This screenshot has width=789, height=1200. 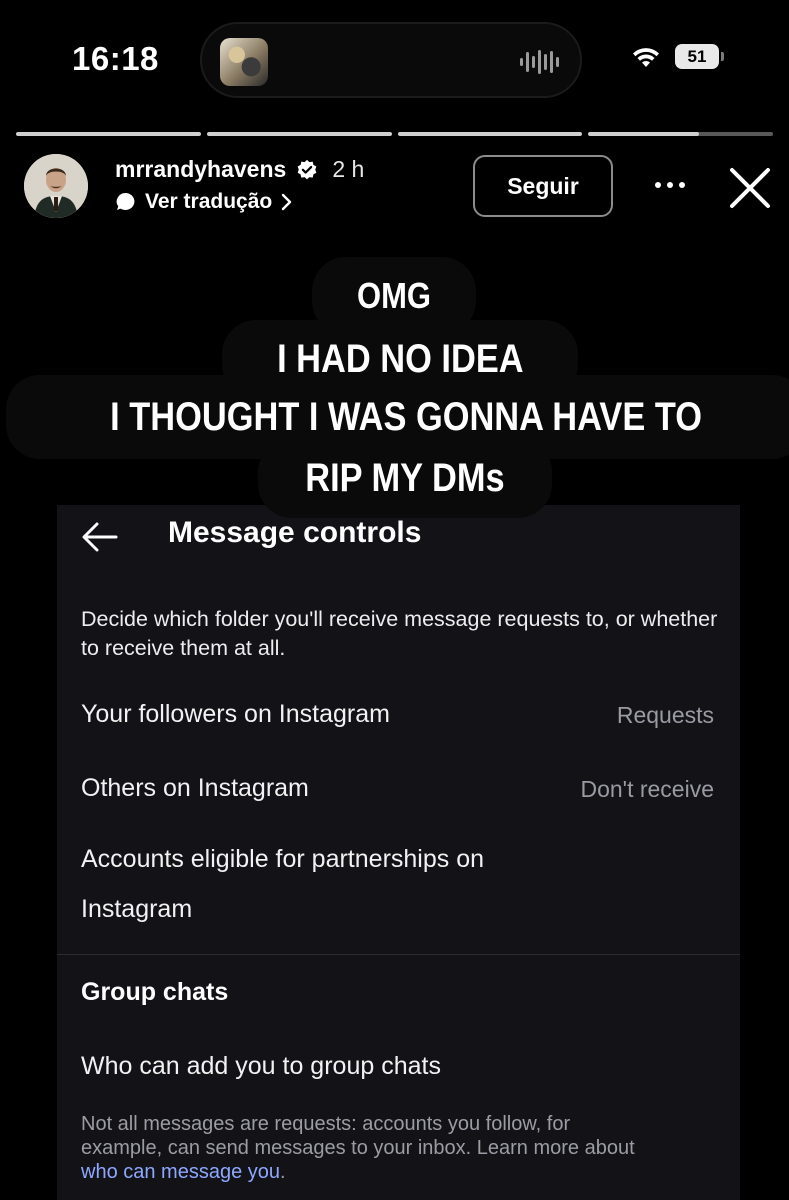 What do you see at coordinates (295, 532) in the screenshot?
I see `page-title: Message controls` at bounding box center [295, 532].